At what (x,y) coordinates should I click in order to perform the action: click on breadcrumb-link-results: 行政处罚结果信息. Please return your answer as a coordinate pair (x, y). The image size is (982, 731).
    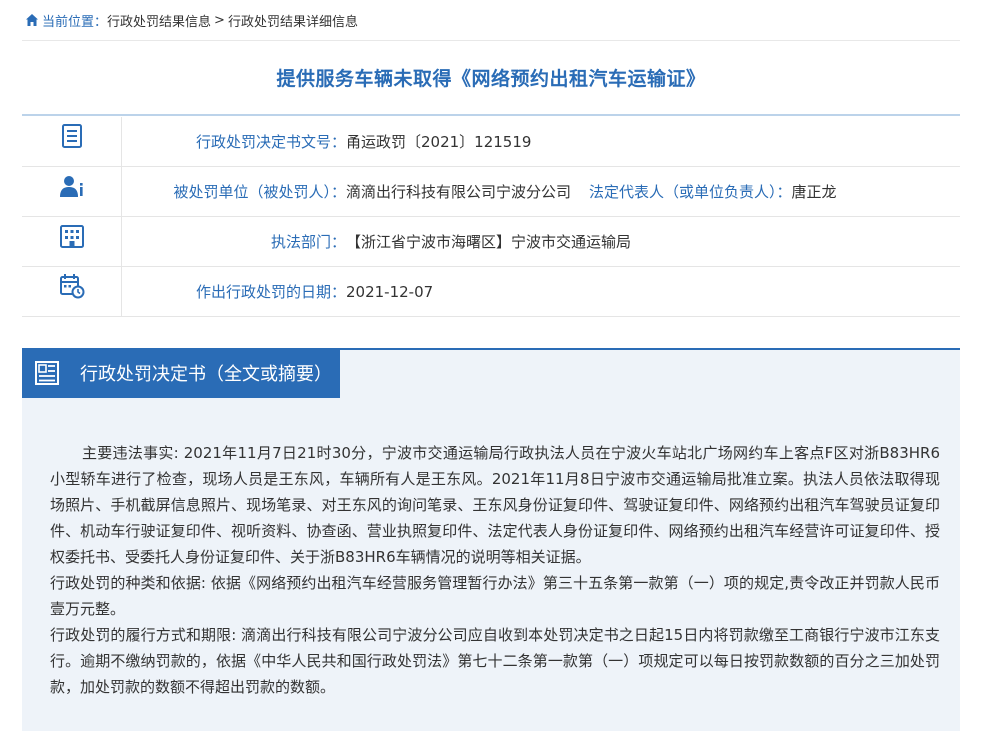
    Looking at the image, I should click on (159, 20).